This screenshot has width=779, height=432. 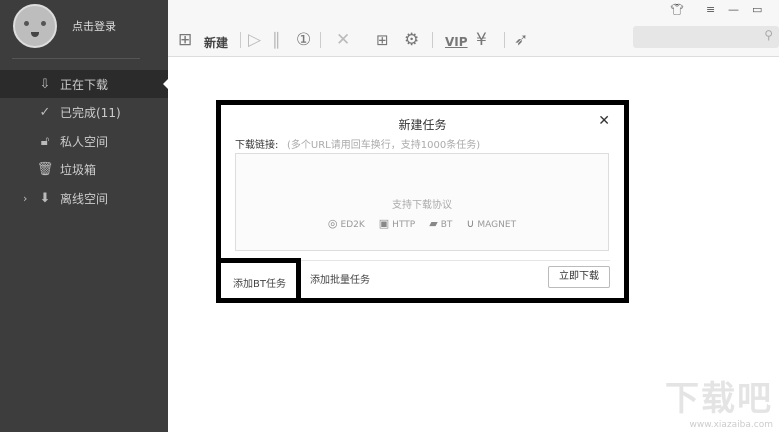 What do you see at coordinates (90, 112) in the screenshot?
I see `sidebar-item-label: 已完成(11)` at bounding box center [90, 112].